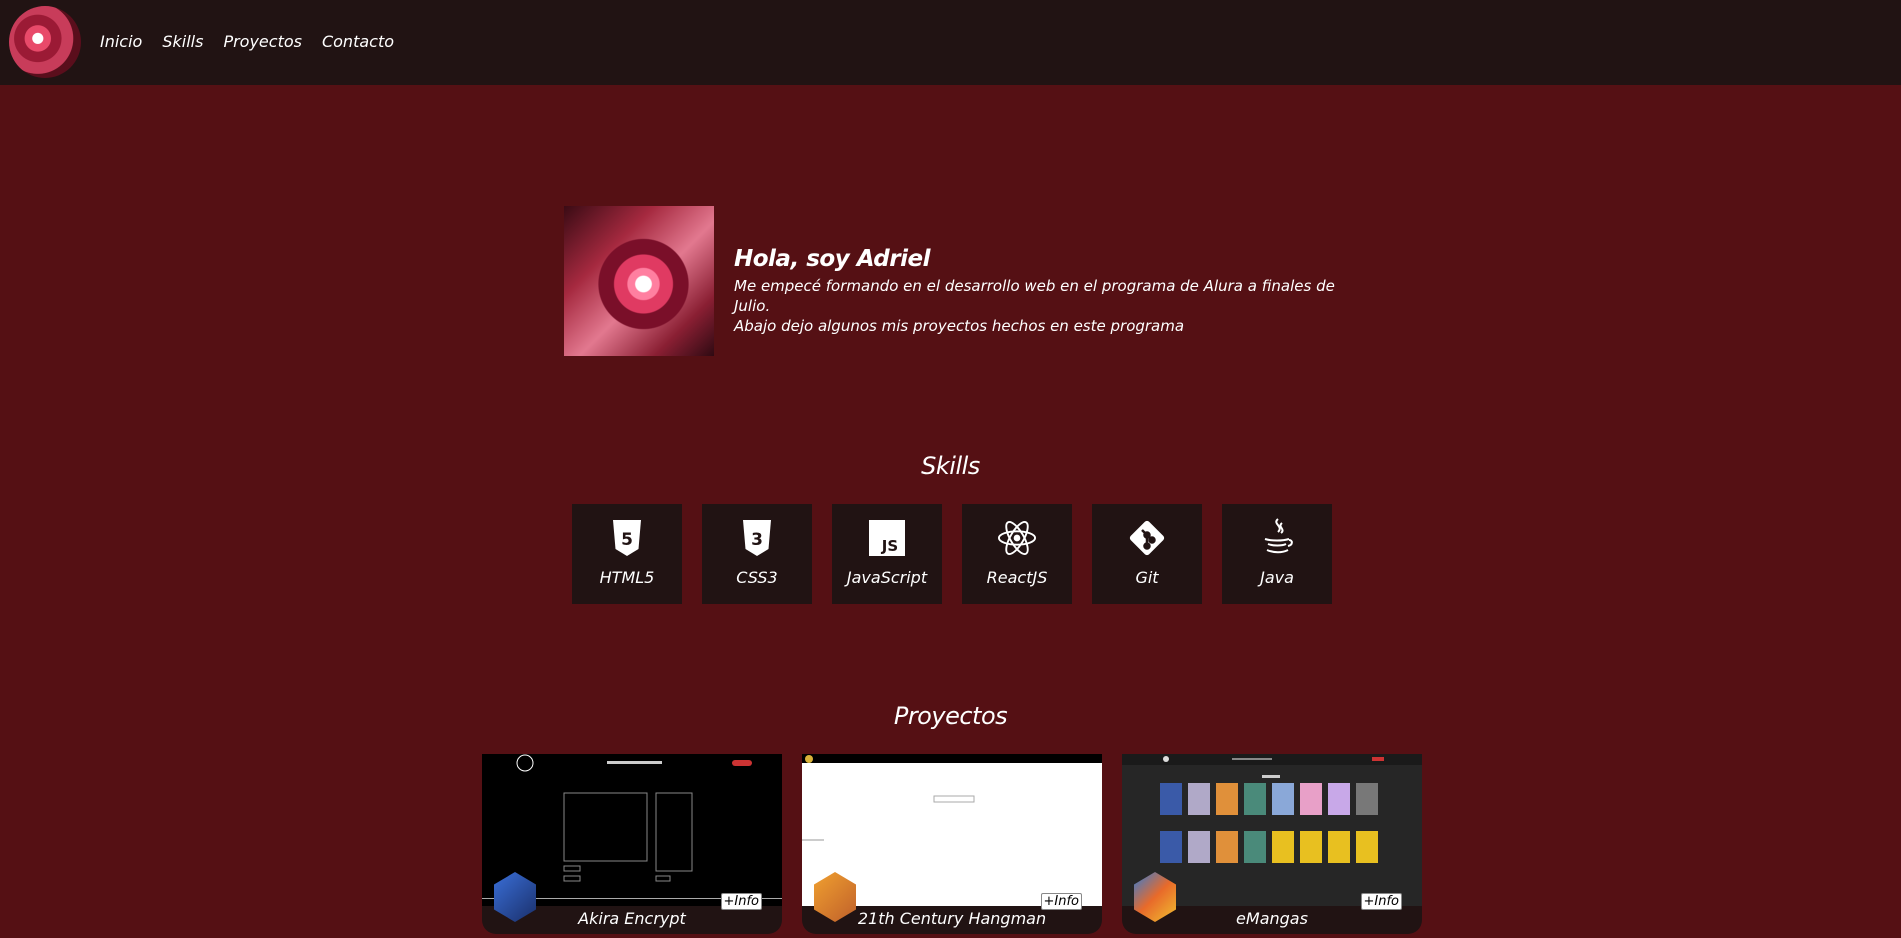  I want to click on skill-card-git: Git, so click(1147, 554).